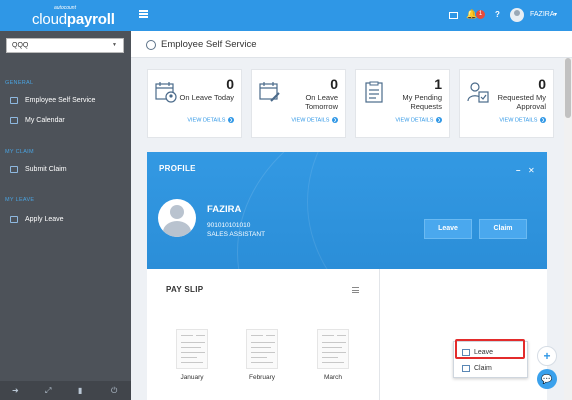 This screenshot has width=572, height=400. What do you see at coordinates (20, 200) in the screenshot?
I see `sidebar-section-my-leave: MY LEAVE` at bounding box center [20, 200].